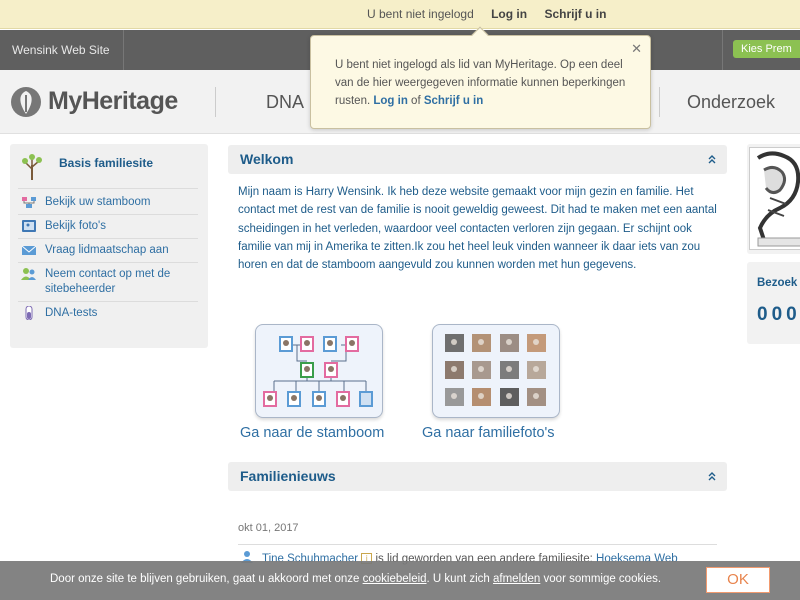 This screenshot has width=800, height=600. I want to click on visitors-label: Bezoek, so click(777, 283).